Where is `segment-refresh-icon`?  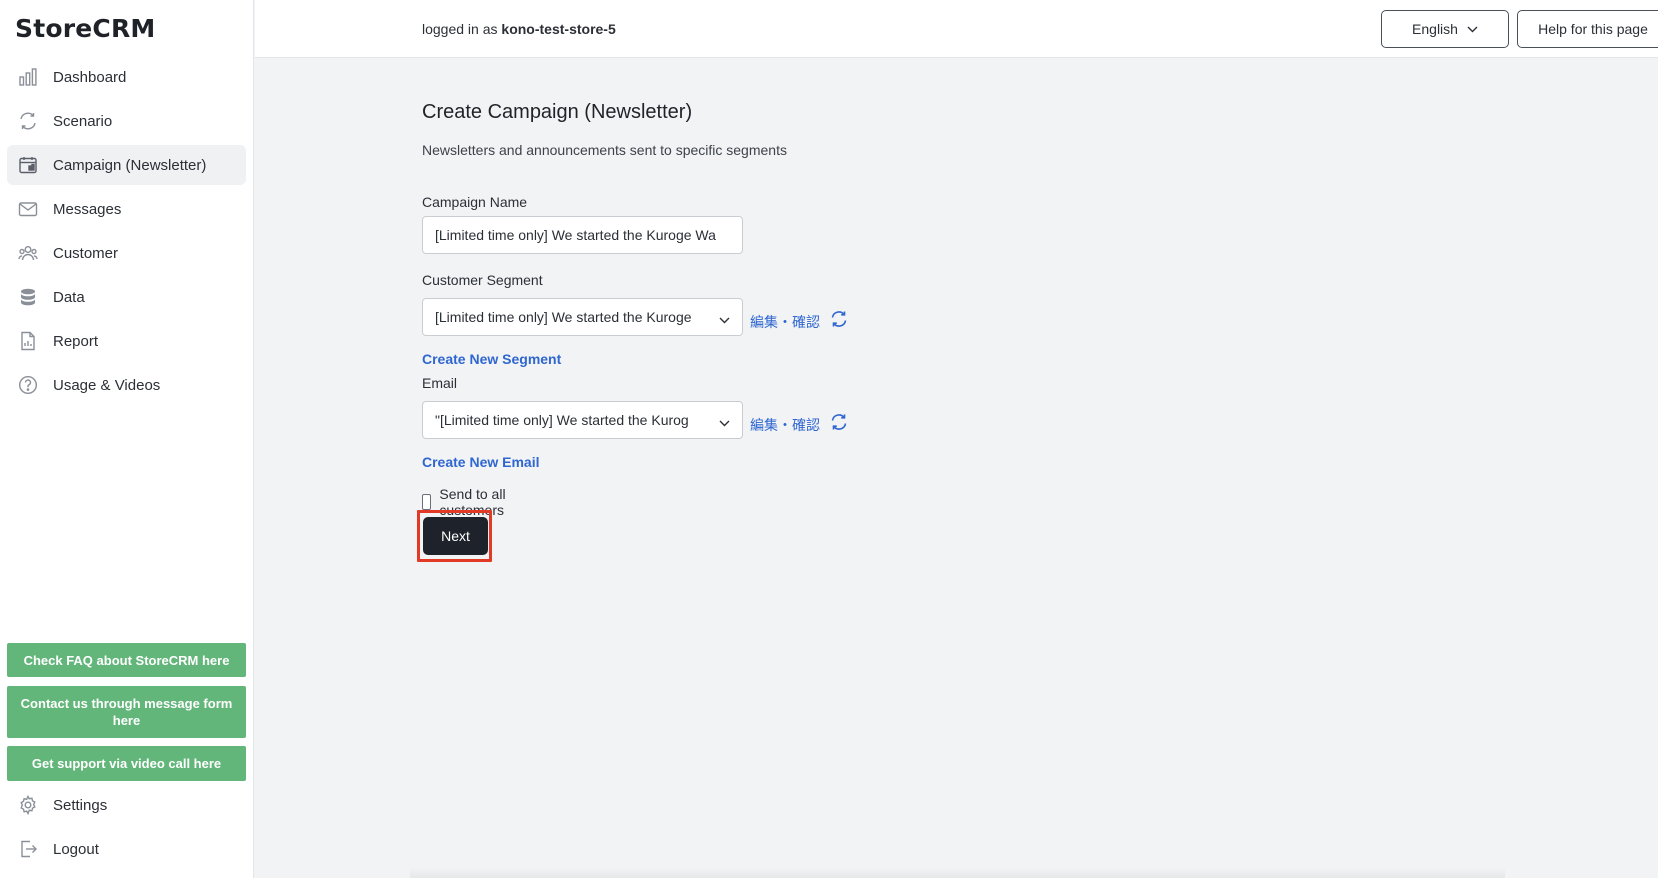 segment-refresh-icon is located at coordinates (839, 321).